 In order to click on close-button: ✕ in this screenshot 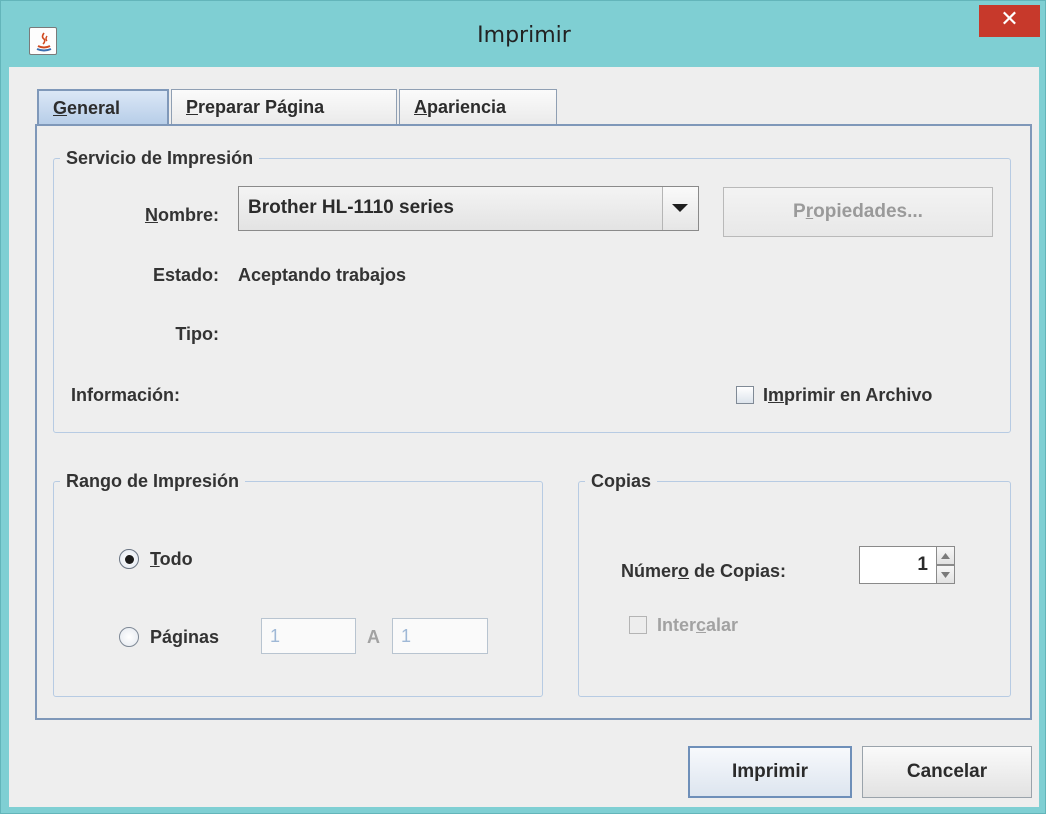, I will do `click(1009, 21)`.